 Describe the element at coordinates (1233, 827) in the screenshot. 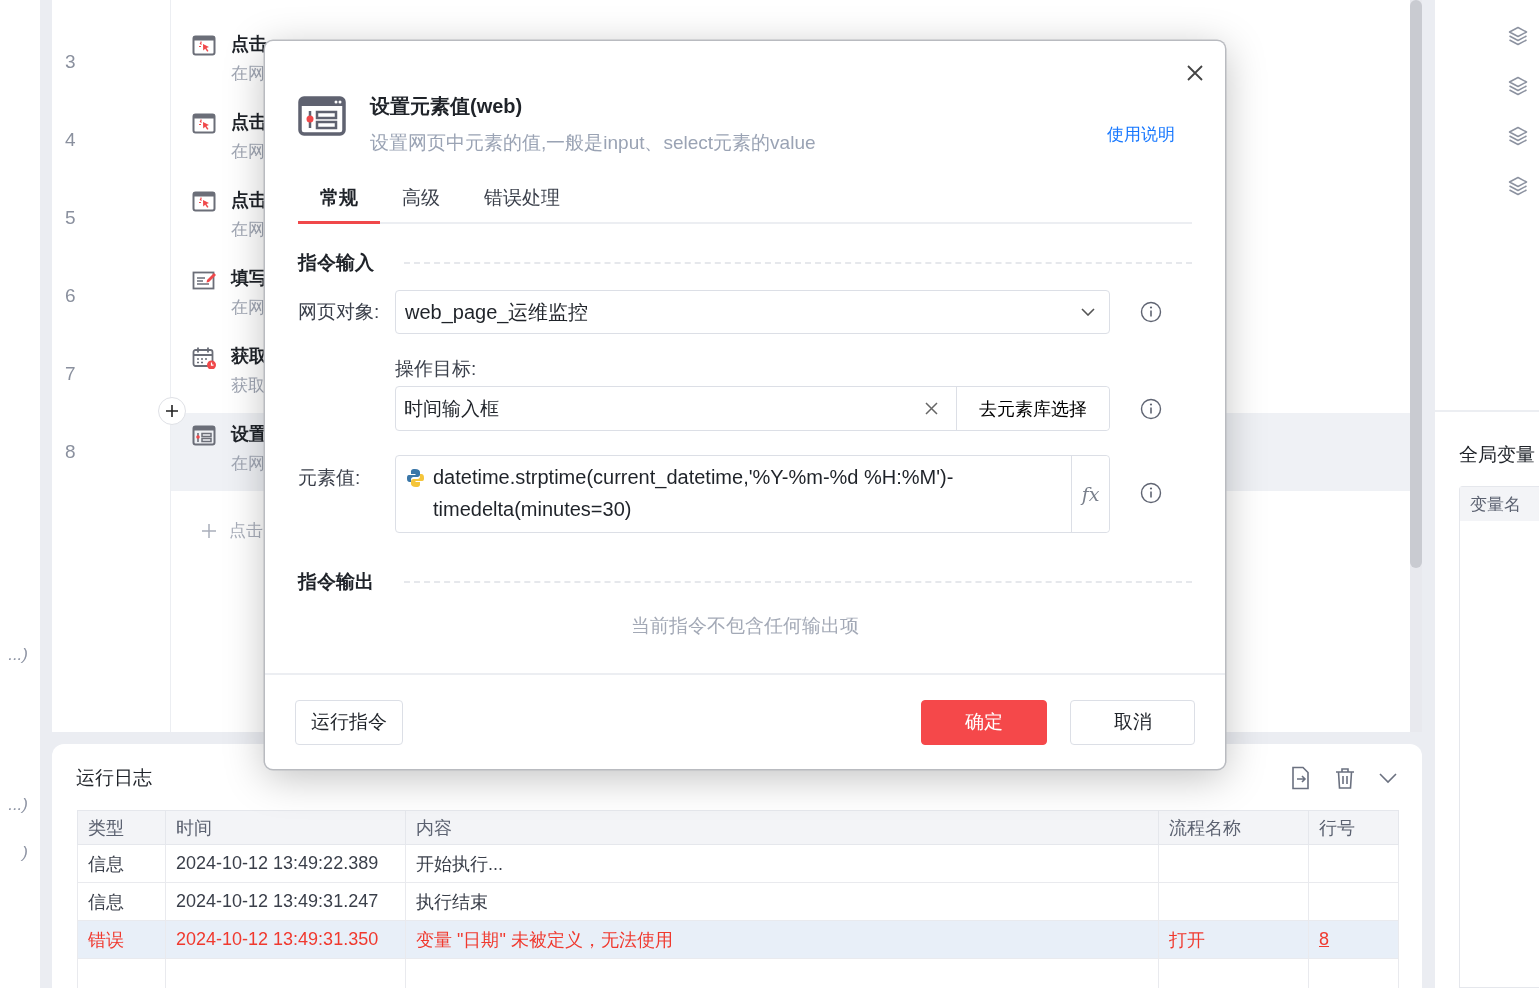

I see `column-header: 流程名称` at that location.